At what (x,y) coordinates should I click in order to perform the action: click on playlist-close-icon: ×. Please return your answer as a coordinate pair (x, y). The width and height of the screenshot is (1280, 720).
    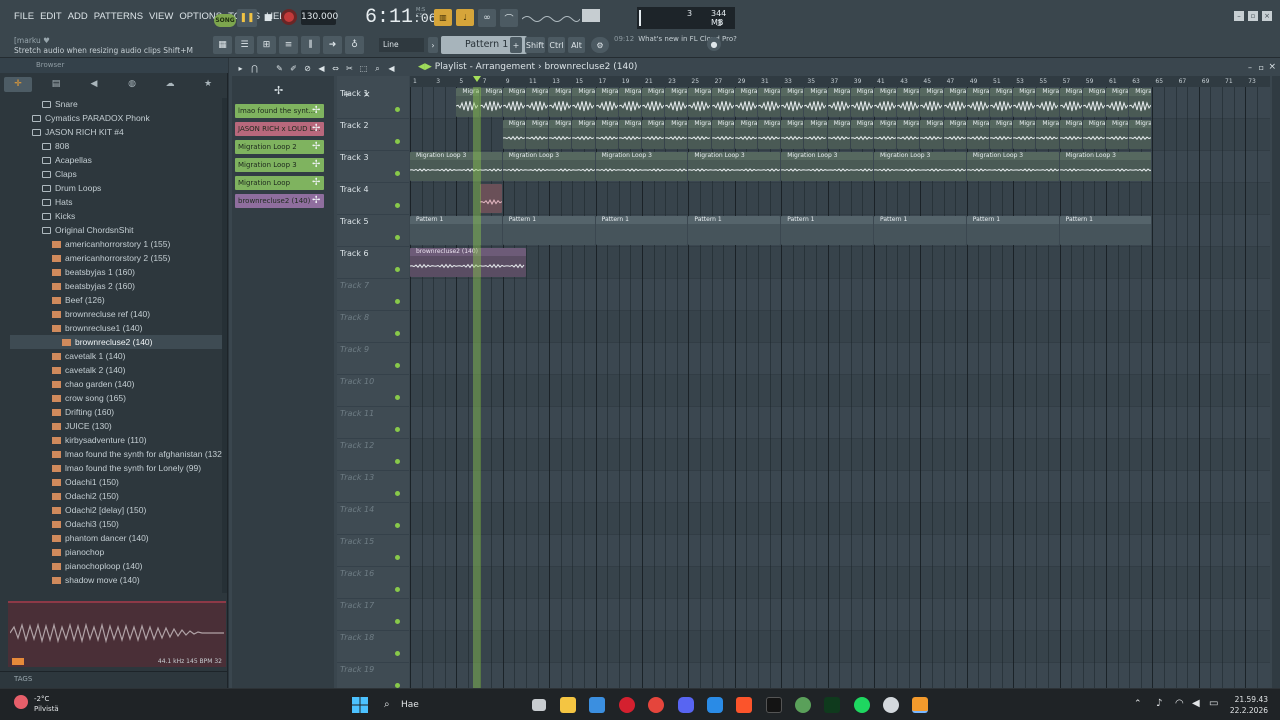
    Looking at the image, I should click on (1272, 67).